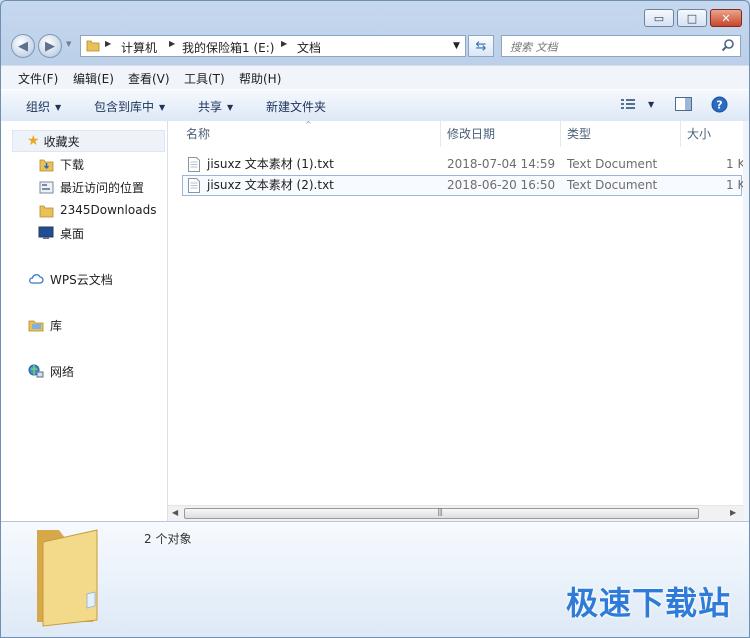  Describe the element at coordinates (72, 233) in the screenshot. I see `sidebar-item-label: 桌面` at that location.